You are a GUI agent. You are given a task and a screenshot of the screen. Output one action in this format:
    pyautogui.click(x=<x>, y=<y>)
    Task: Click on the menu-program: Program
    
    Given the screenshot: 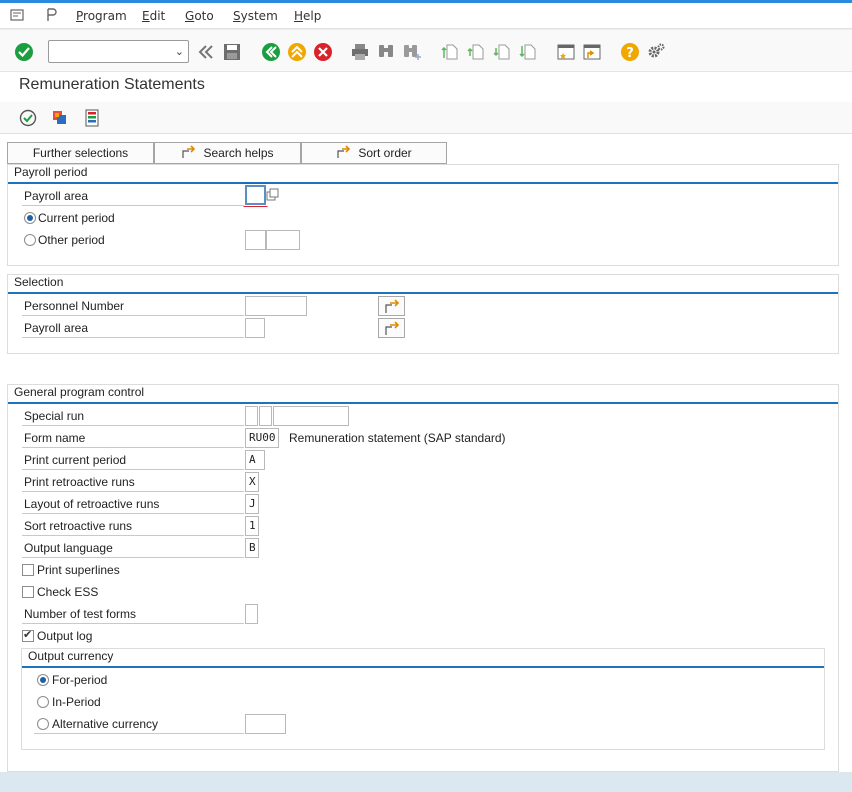 What is the action you would take?
    pyautogui.click(x=101, y=16)
    